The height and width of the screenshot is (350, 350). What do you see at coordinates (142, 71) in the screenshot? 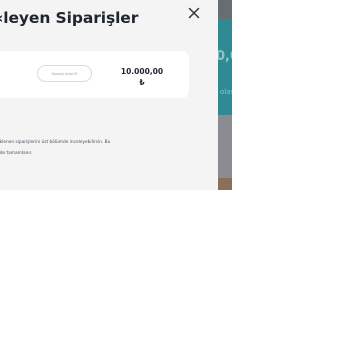
I see `amount-value: 10.000,00` at bounding box center [142, 71].